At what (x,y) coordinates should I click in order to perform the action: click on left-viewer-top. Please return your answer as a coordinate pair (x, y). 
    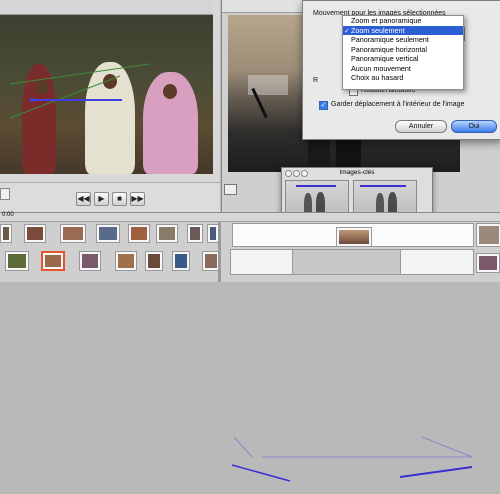
    Looking at the image, I should click on (106, 7).